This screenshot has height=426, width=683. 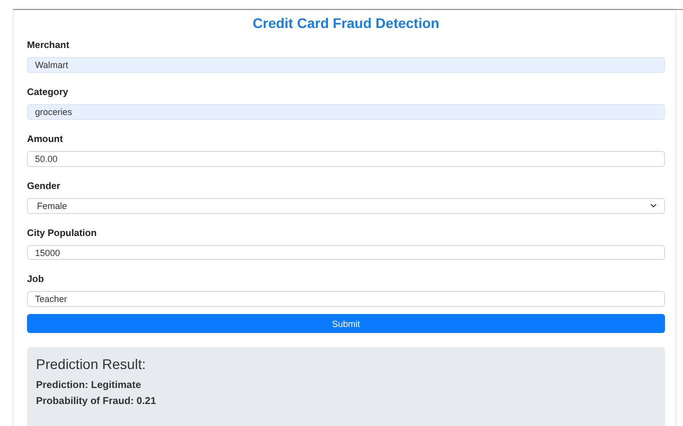 What do you see at coordinates (346, 252) in the screenshot?
I see `input-field: 15000` at bounding box center [346, 252].